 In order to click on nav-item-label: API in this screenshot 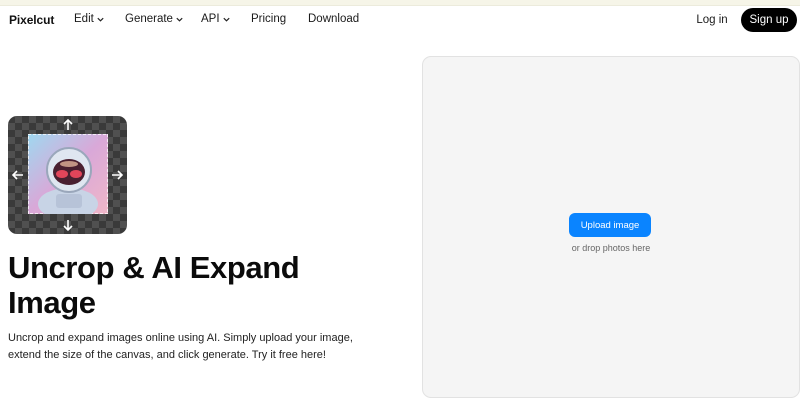, I will do `click(210, 19)`.